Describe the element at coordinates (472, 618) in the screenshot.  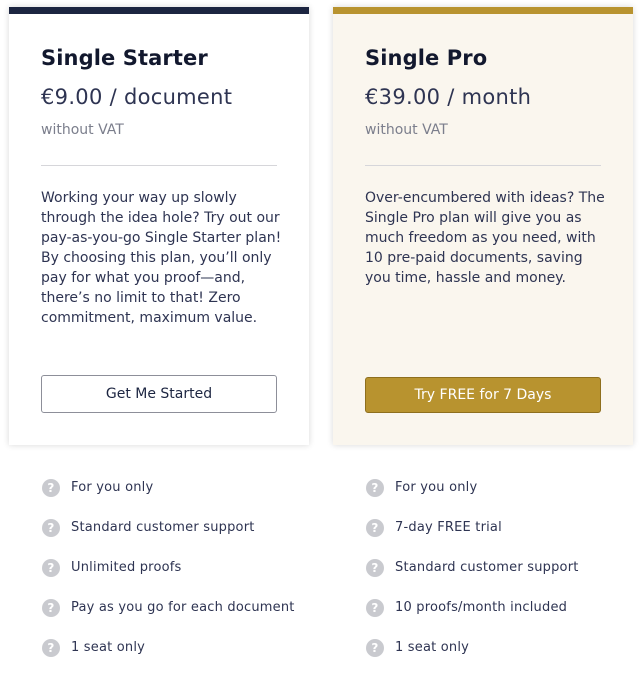
I see `feature-item: ? 10 proofs/month included` at that location.